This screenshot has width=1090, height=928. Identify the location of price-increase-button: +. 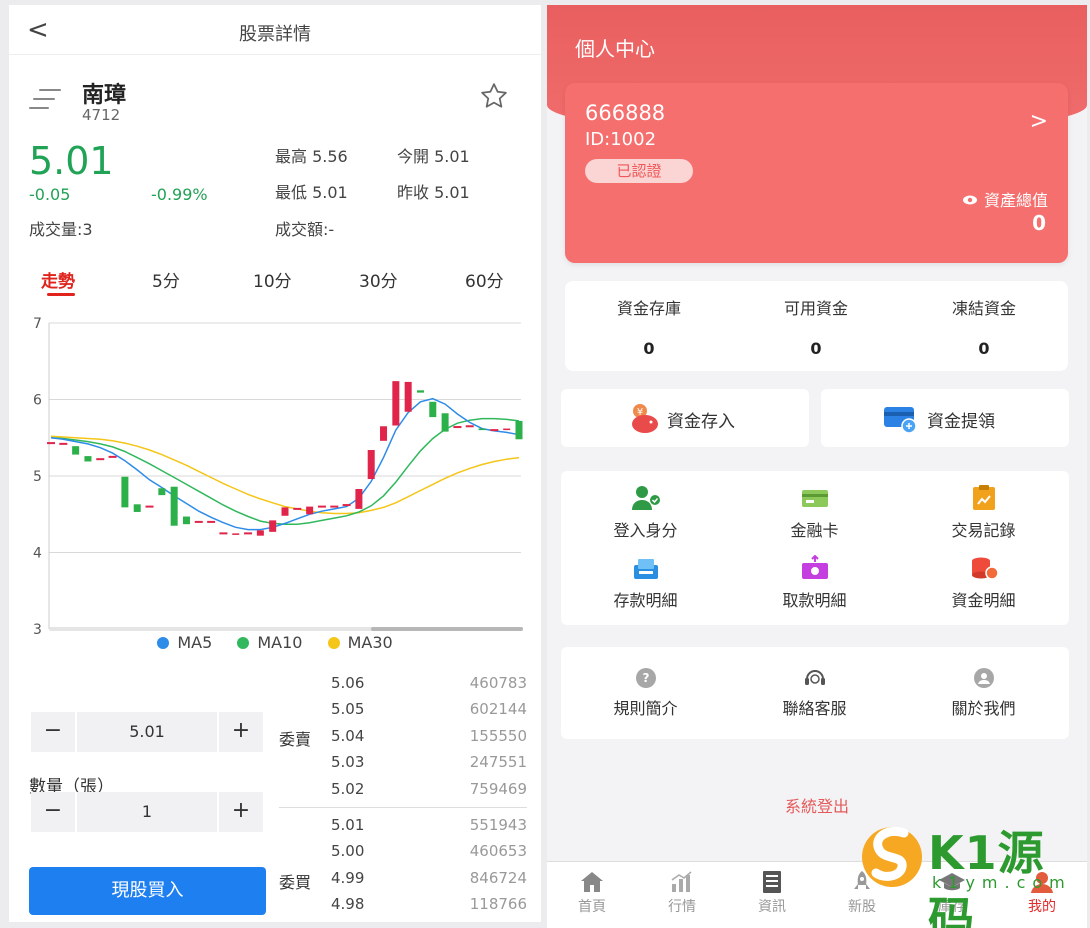
(241, 732).